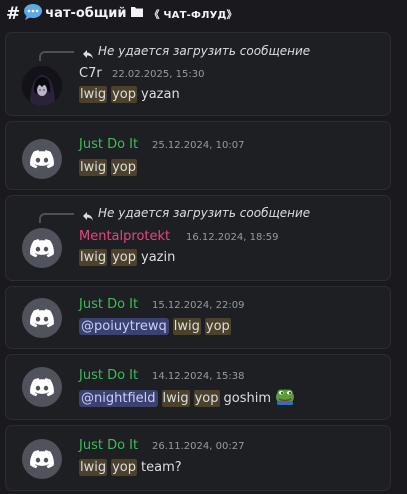 This screenshot has width=407, height=494. What do you see at coordinates (42, 86) in the screenshot?
I see `avatar` at bounding box center [42, 86].